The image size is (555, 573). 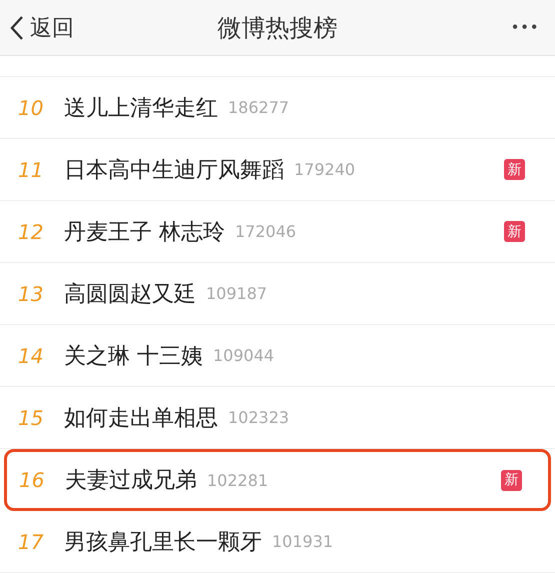 I want to click on rank-number: 16, so click(x=32, y=480).